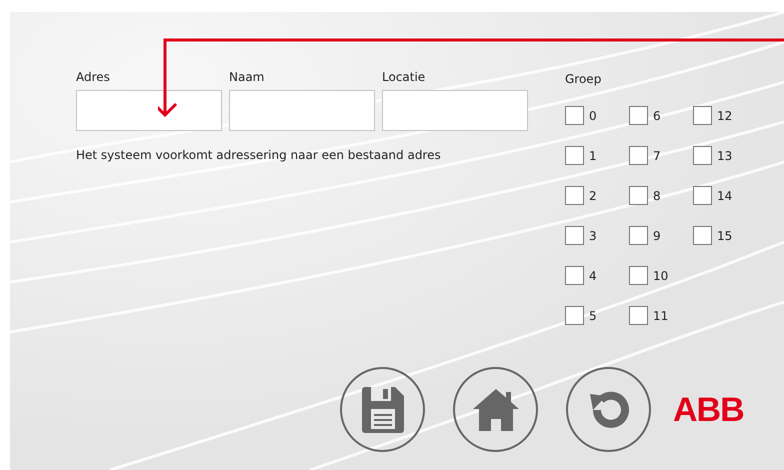  I want to click on checkbox-label: 13, so click(724, 156).